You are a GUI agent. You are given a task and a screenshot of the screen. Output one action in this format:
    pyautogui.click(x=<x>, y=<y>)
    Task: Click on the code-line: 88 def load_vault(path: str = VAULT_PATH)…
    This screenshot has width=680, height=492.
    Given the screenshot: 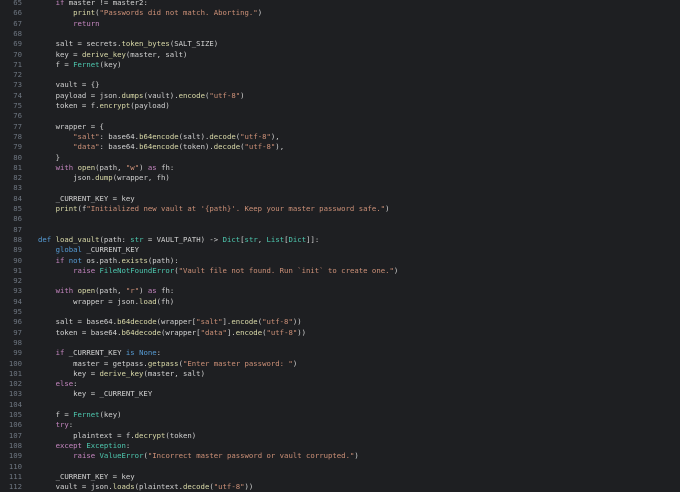 What is the action you would take?
    pyautogui.click(x=340, y=240)
    